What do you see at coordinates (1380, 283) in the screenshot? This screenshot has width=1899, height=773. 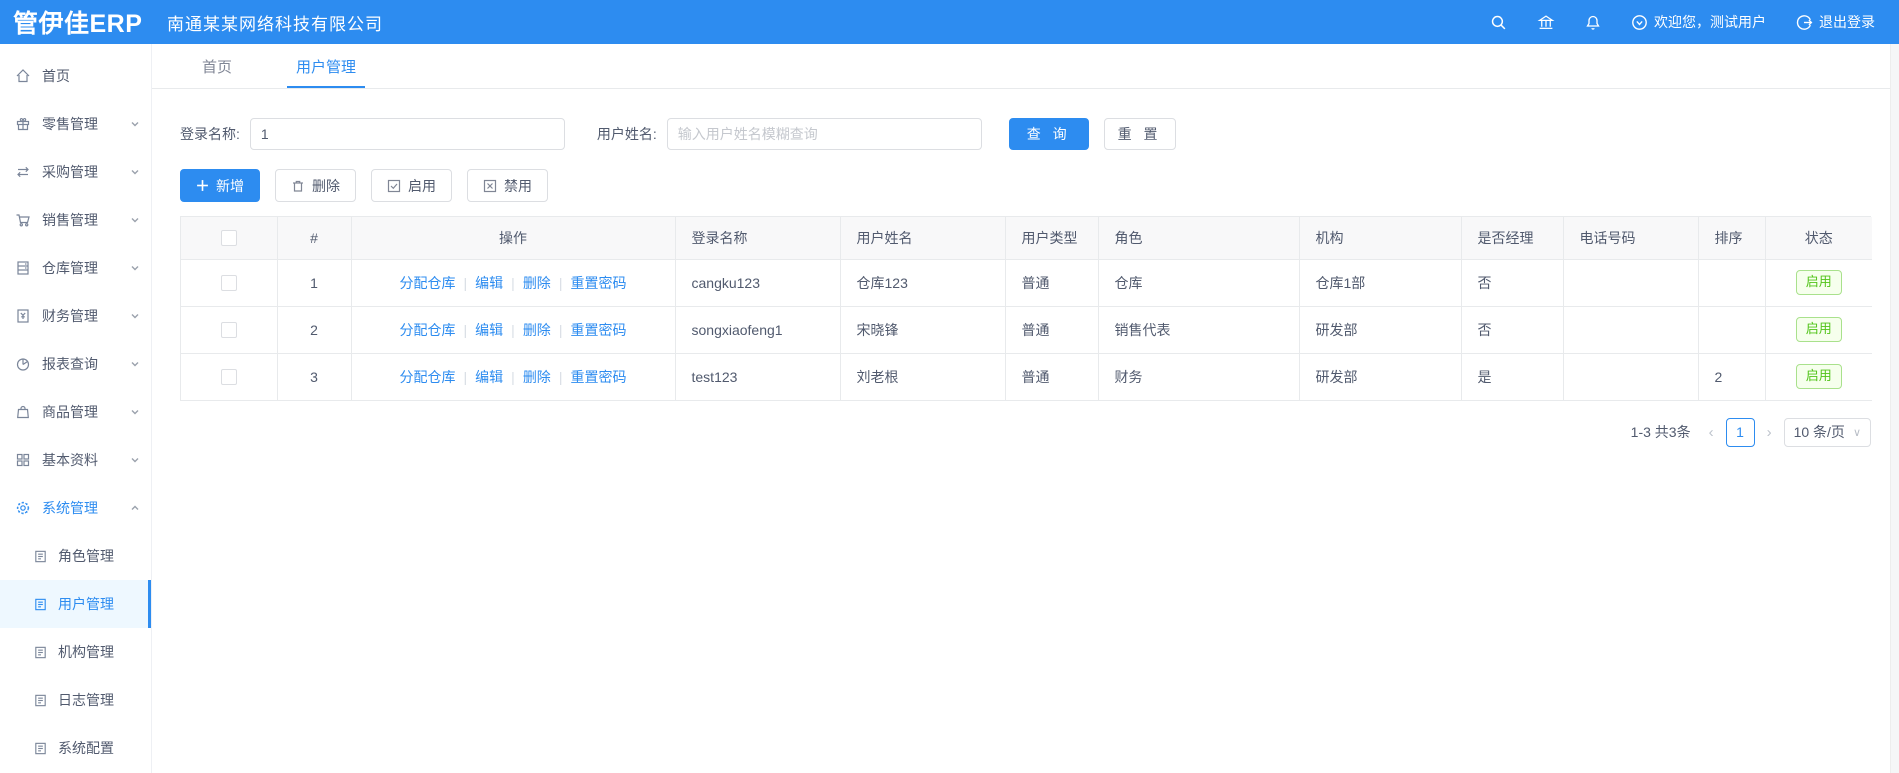 I see `cell-org: 仓库1部` at bounding box center [1380, 283].